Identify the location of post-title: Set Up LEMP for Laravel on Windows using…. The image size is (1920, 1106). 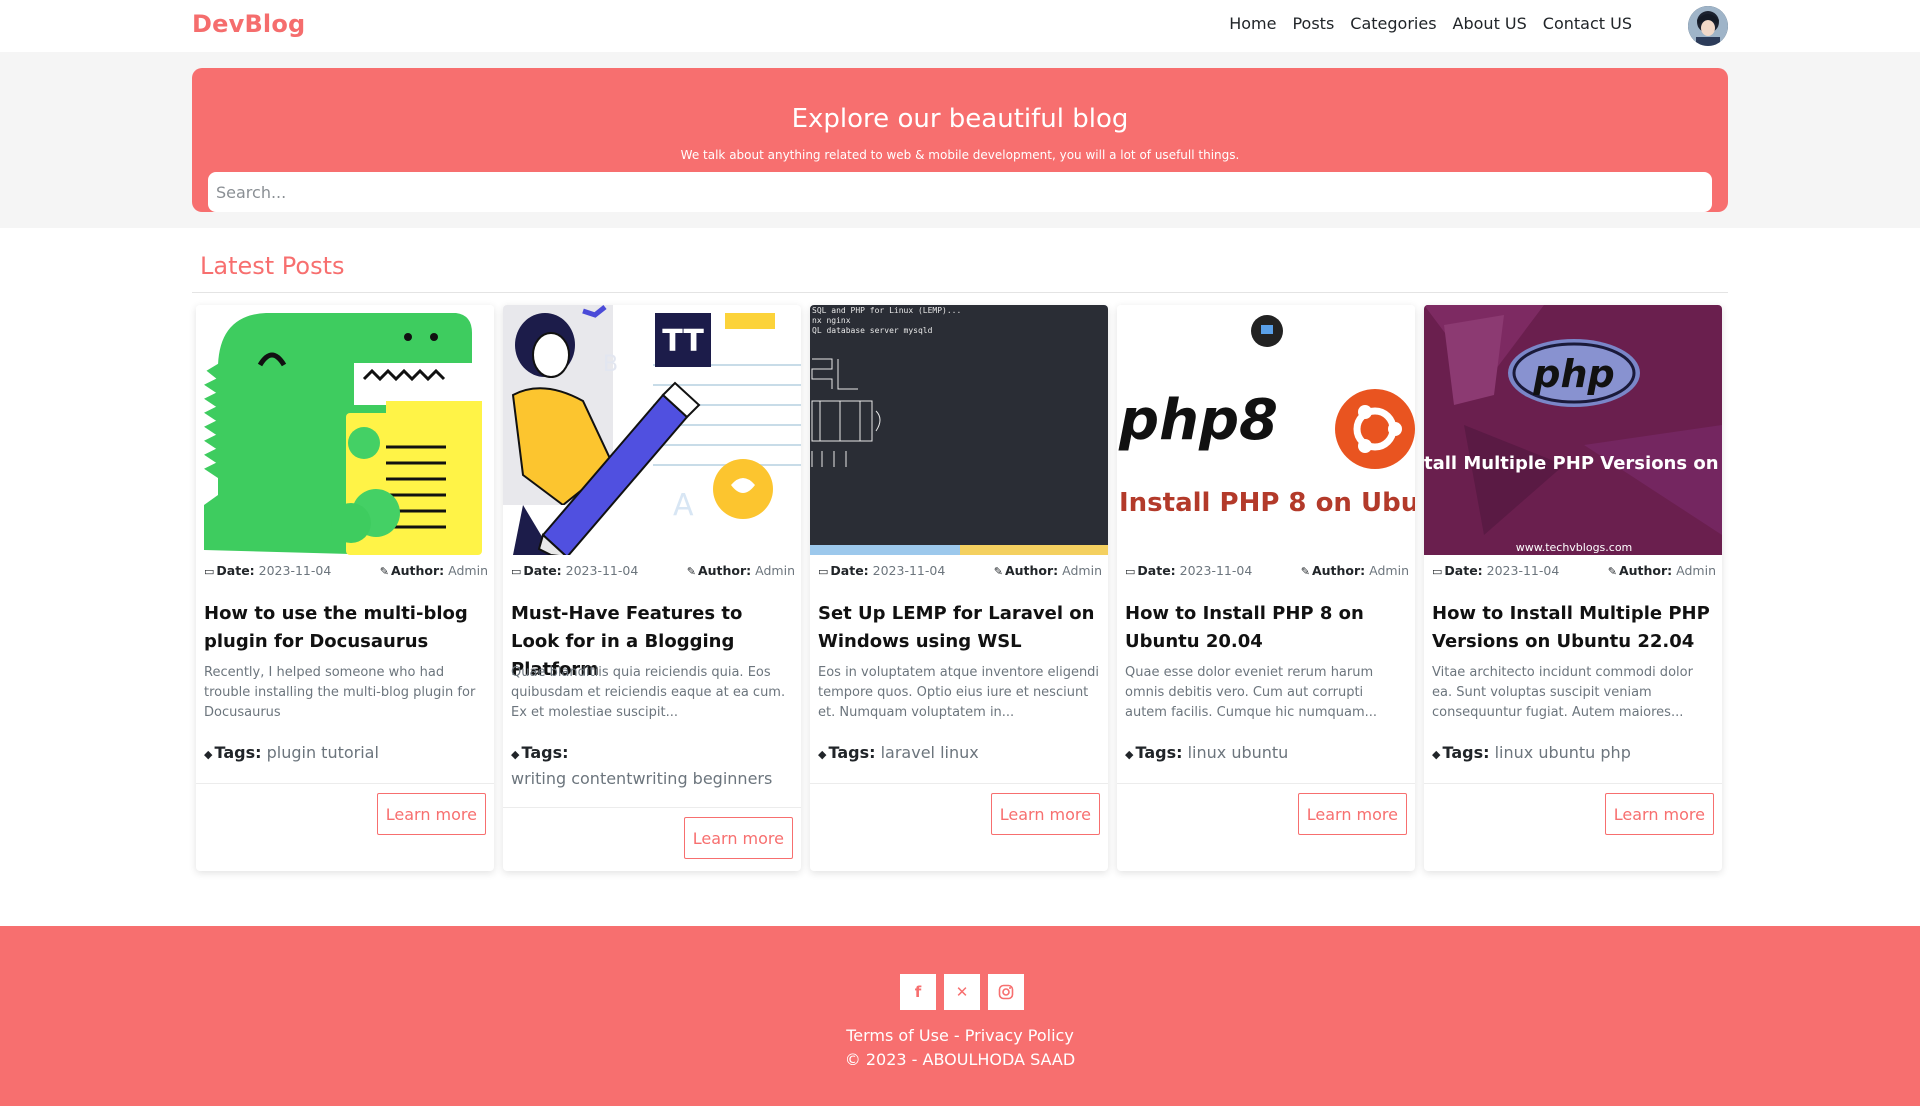
(960, 628).